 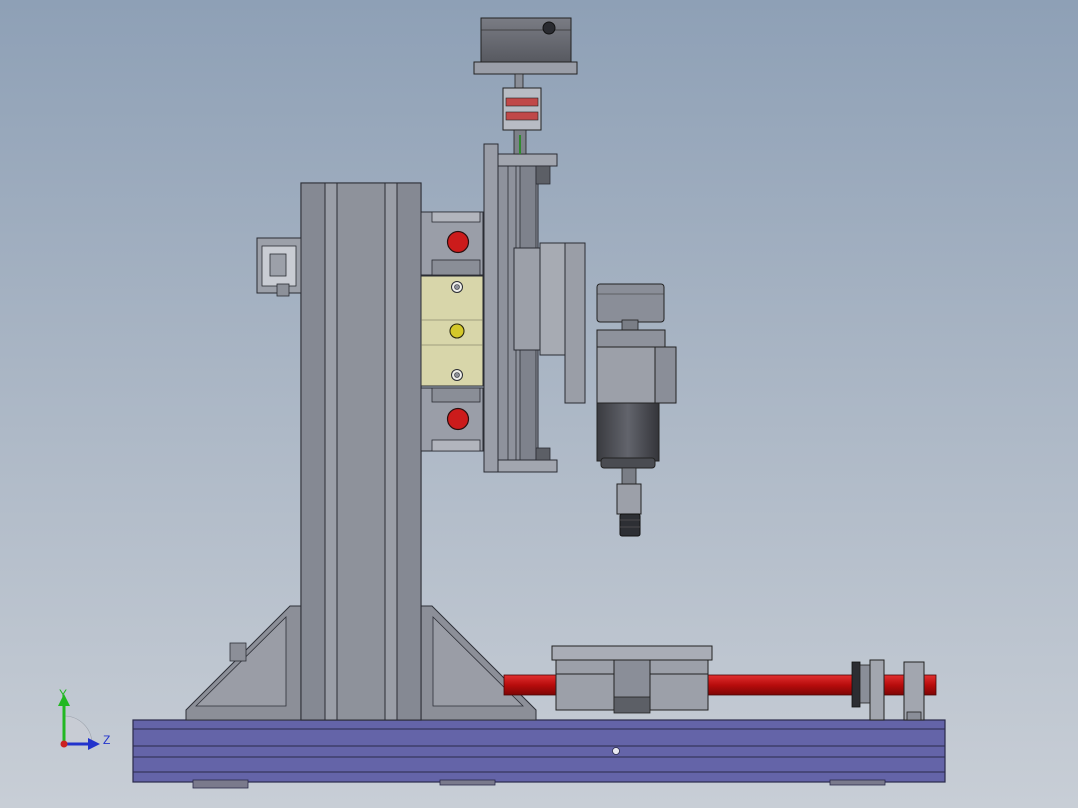 What do you see at coordinates (457, 375) in the screenshot?
I see `clamp-screw-bottom` at bounding box center [457, 375].